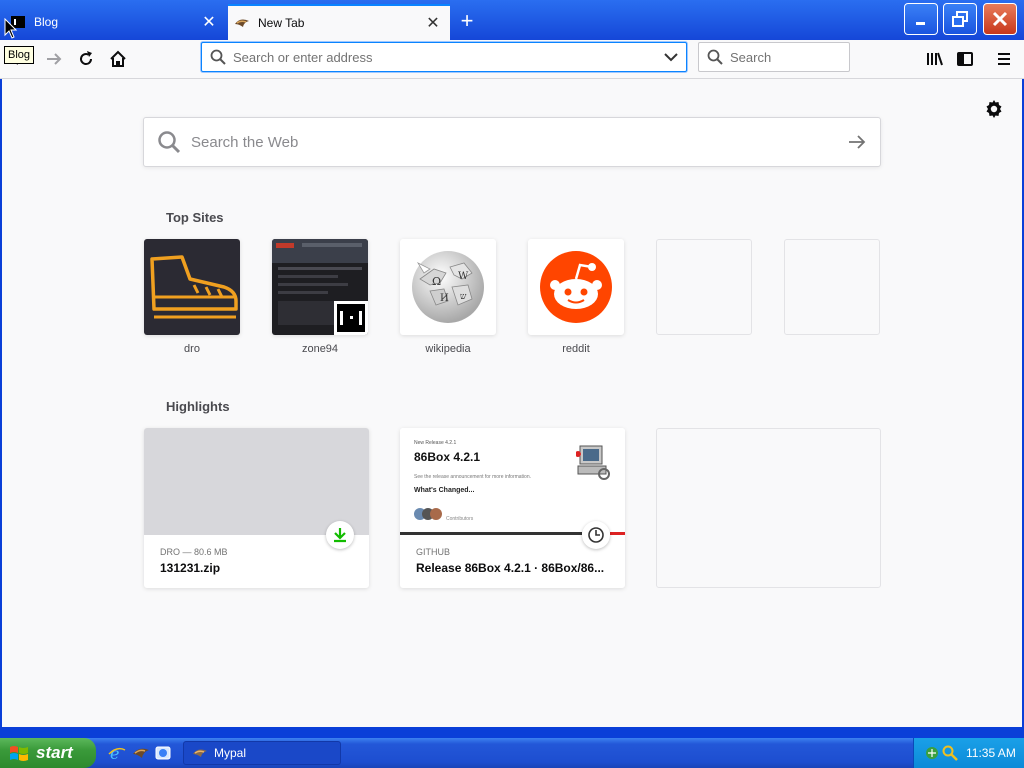 The height and width of the screenshot is (768, 1024). Describe the element at coordinates (195, 217) in the screenshot. I see `top-sites-heading: Top Sites` at that location.